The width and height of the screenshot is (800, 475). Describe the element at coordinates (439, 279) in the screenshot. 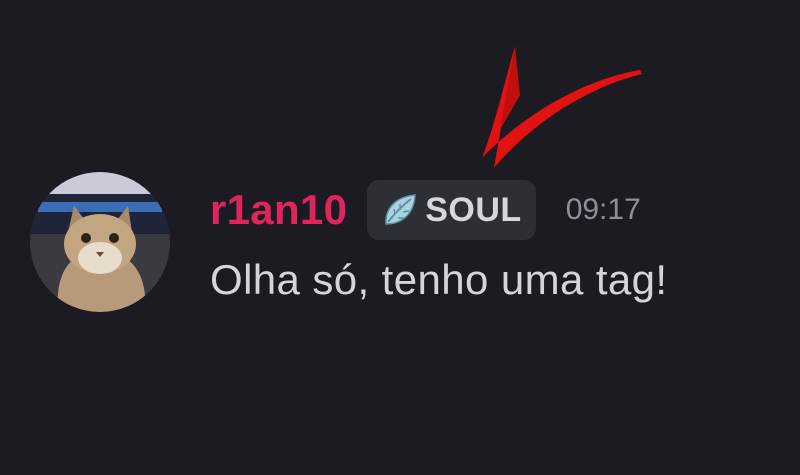

I see `message-content: Olha só, tenho uma tag!` at that location.